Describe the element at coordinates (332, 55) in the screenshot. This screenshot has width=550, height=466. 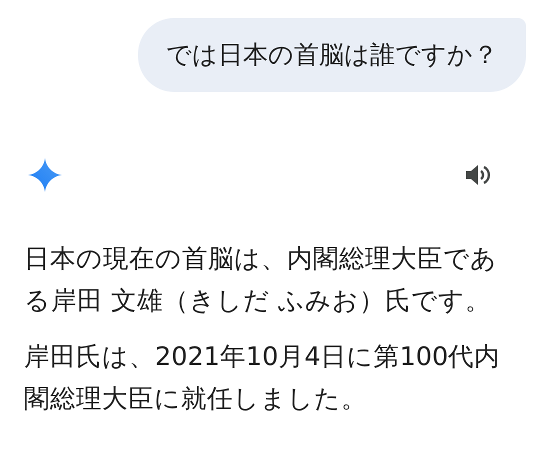
I see `user-message: では日本の首脳は誰ですか？` at that location.